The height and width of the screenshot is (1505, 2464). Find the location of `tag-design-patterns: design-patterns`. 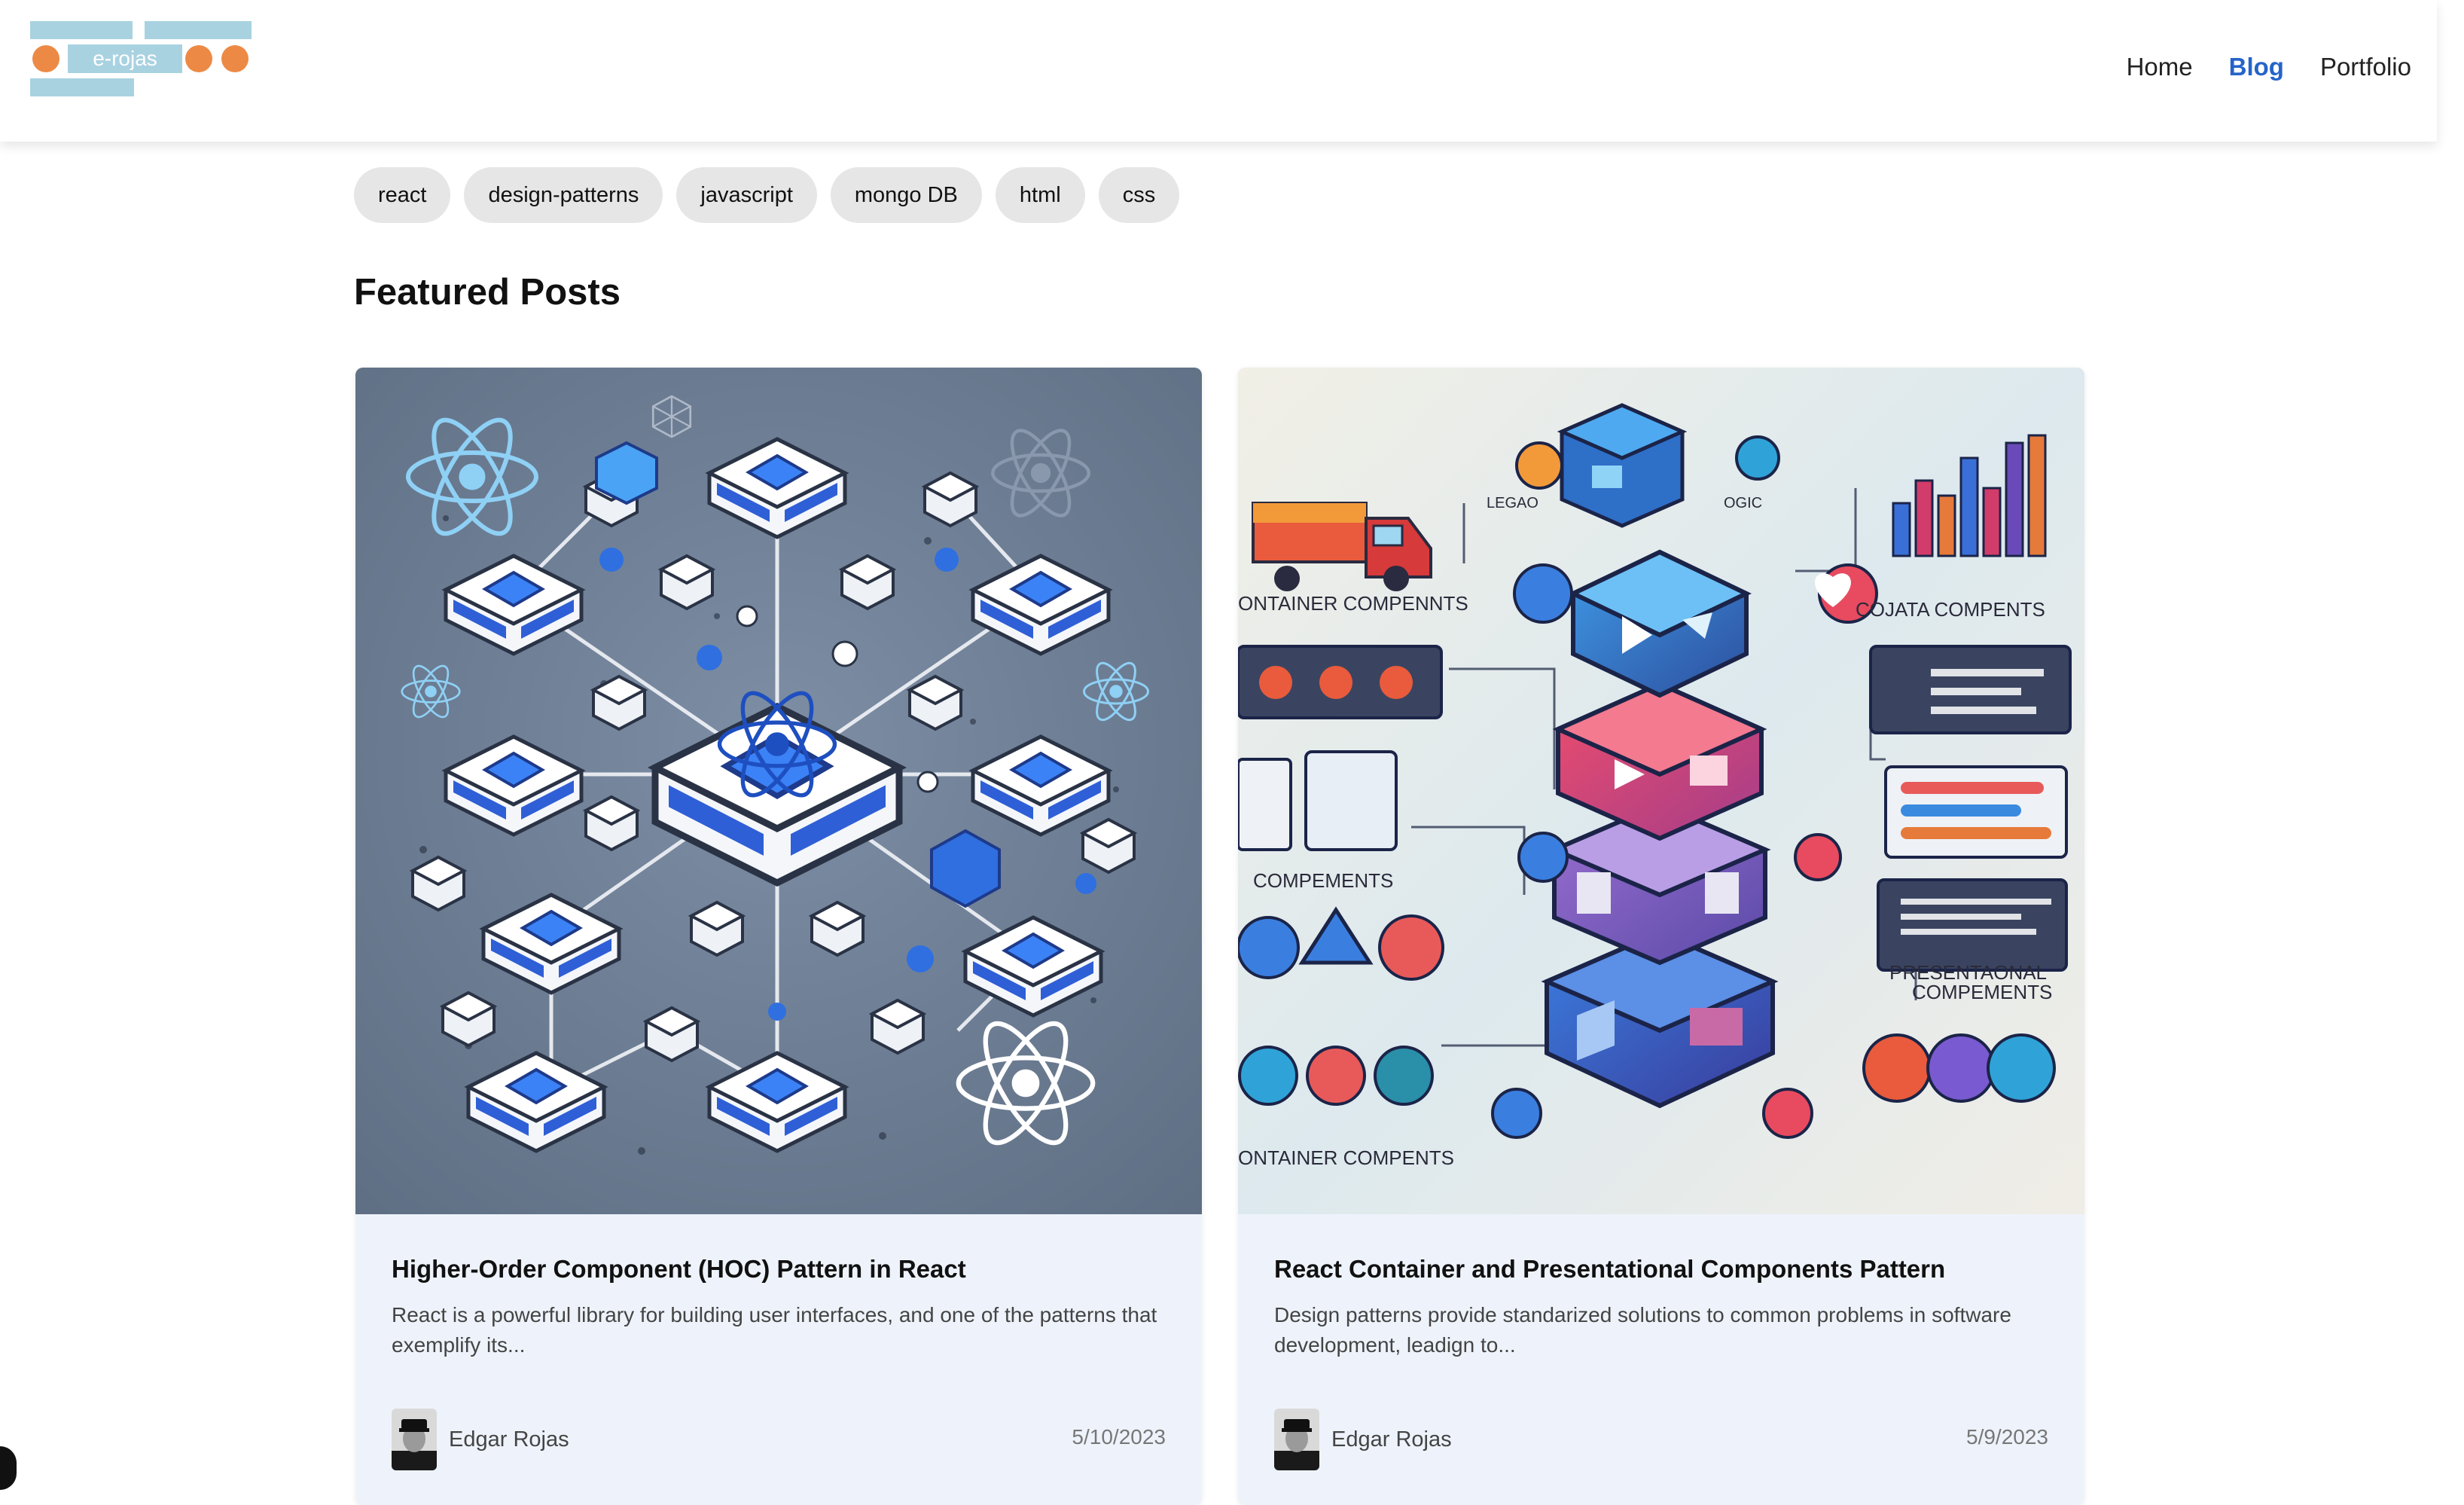

tag-design-patterns: design-patterns is located at coordinates (563, 195).